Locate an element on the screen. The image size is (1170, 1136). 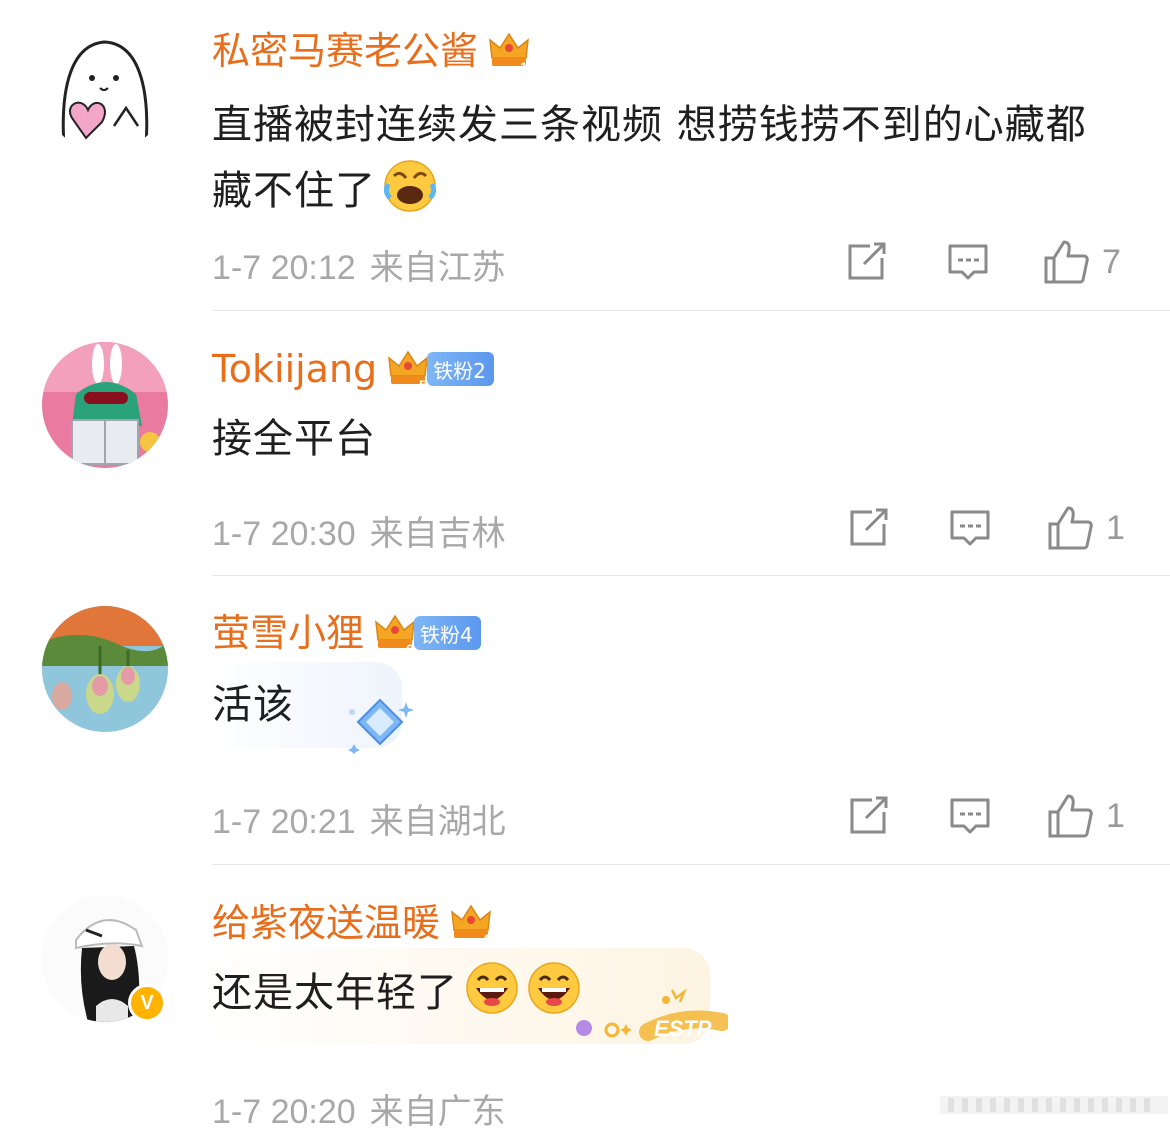
location: 来自江苏 is located at coordinates (437, 268).